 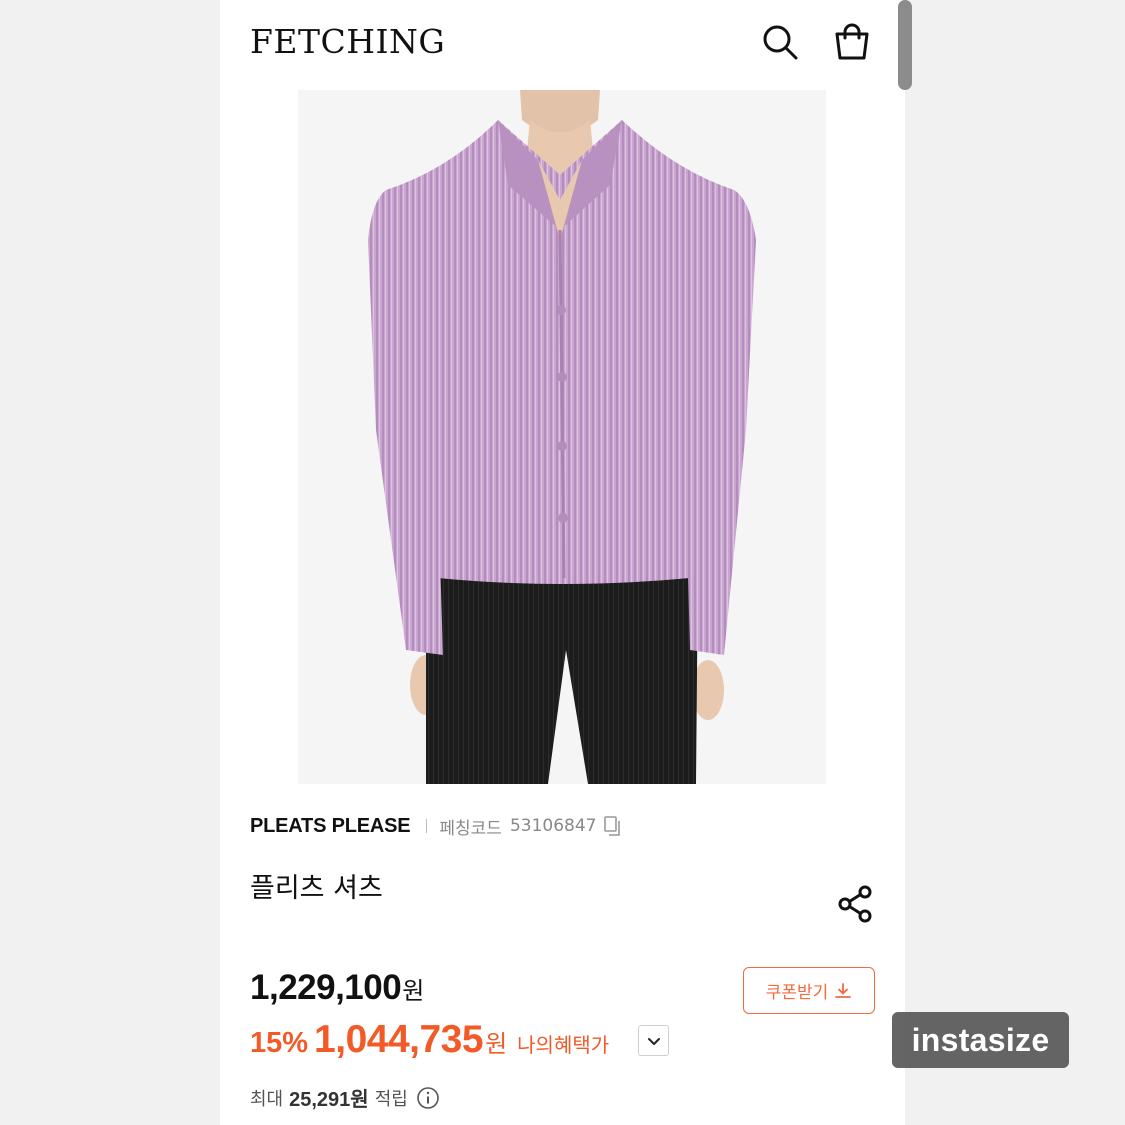 What do you see at coordinates (980, 1040) in the screenshot?
I see `instasize-watermark: instasize` at bounding box center [980, 1040].